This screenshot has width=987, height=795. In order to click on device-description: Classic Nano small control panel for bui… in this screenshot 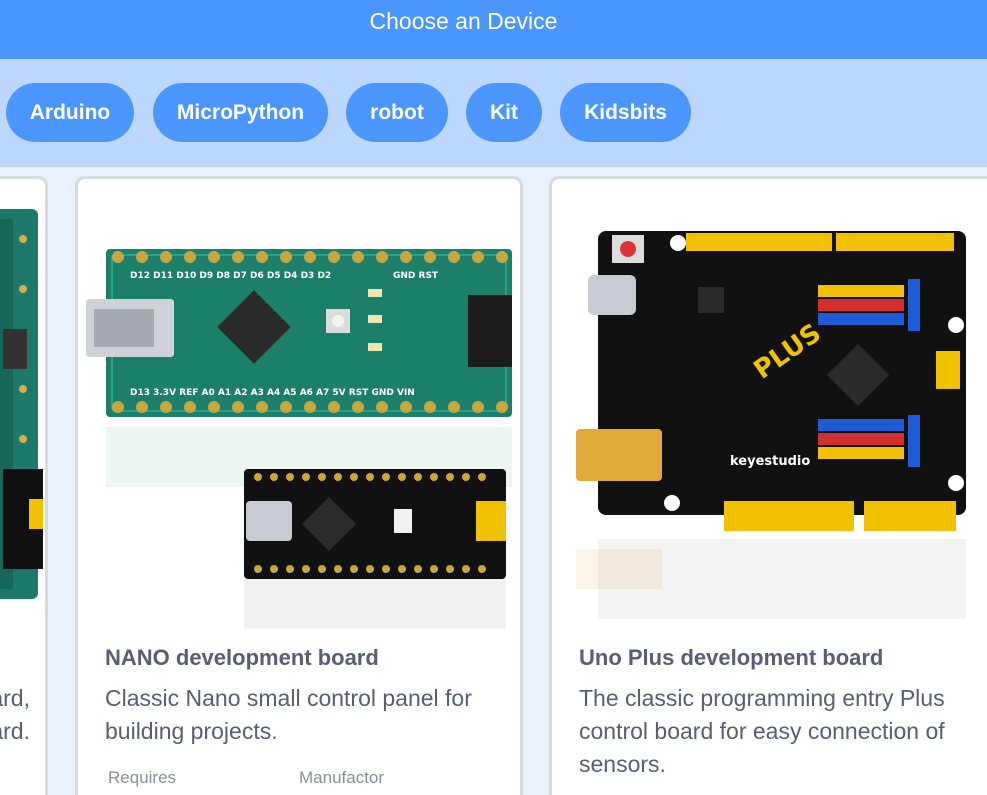, I will do `click(288, 714)`.